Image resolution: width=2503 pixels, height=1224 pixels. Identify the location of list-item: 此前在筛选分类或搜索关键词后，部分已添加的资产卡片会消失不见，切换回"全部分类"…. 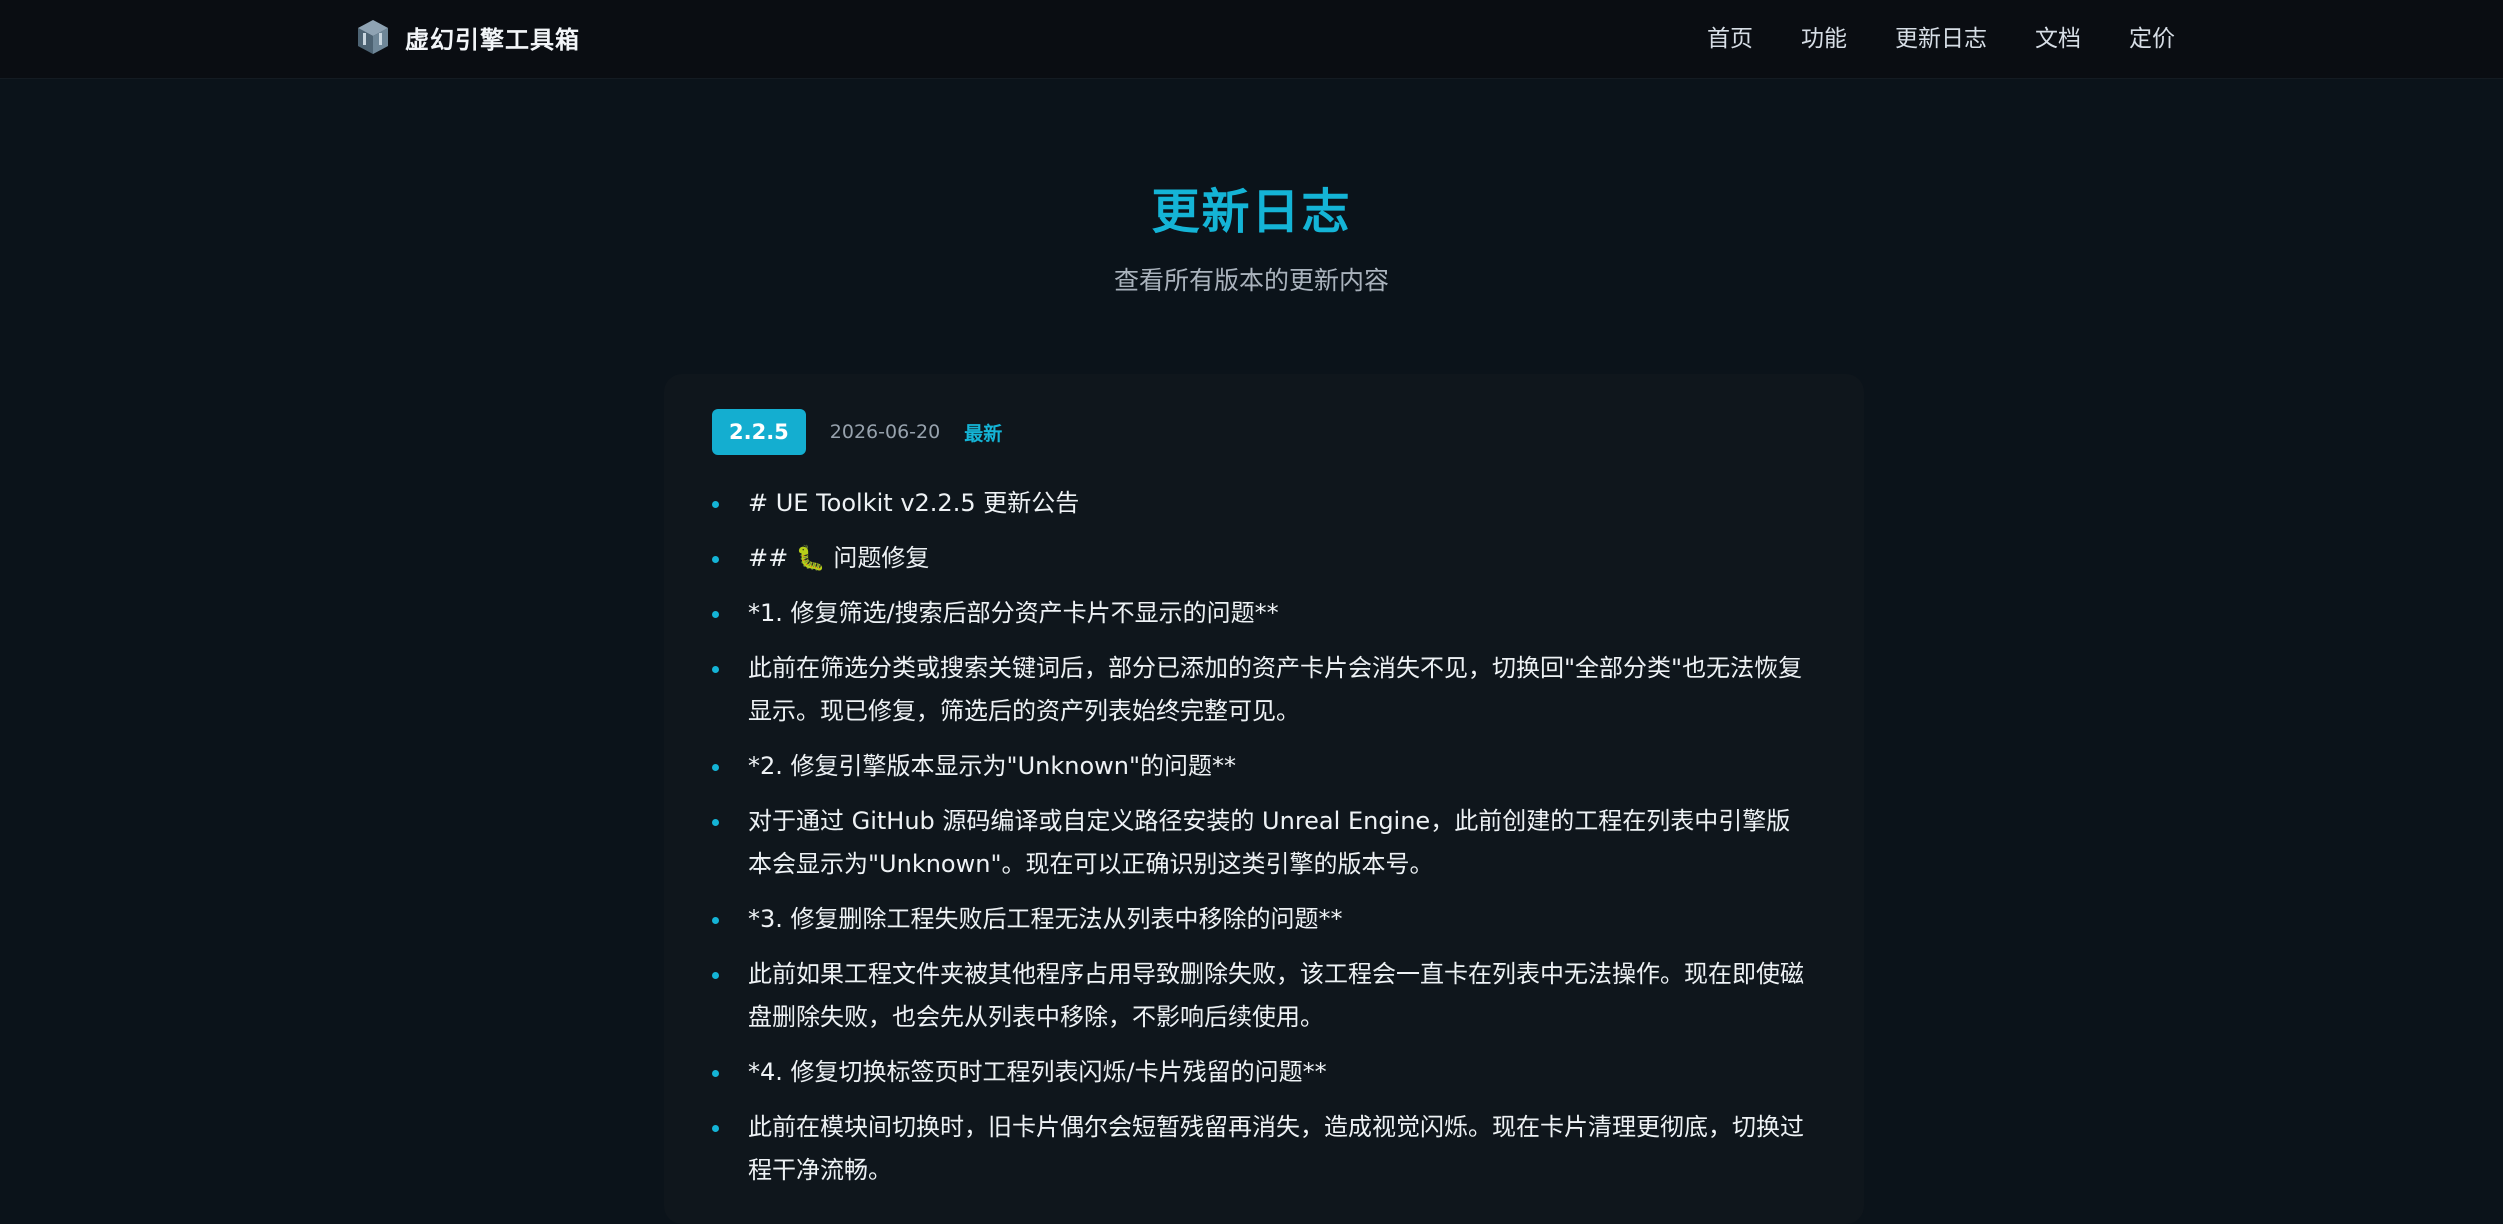
(1262, 690).